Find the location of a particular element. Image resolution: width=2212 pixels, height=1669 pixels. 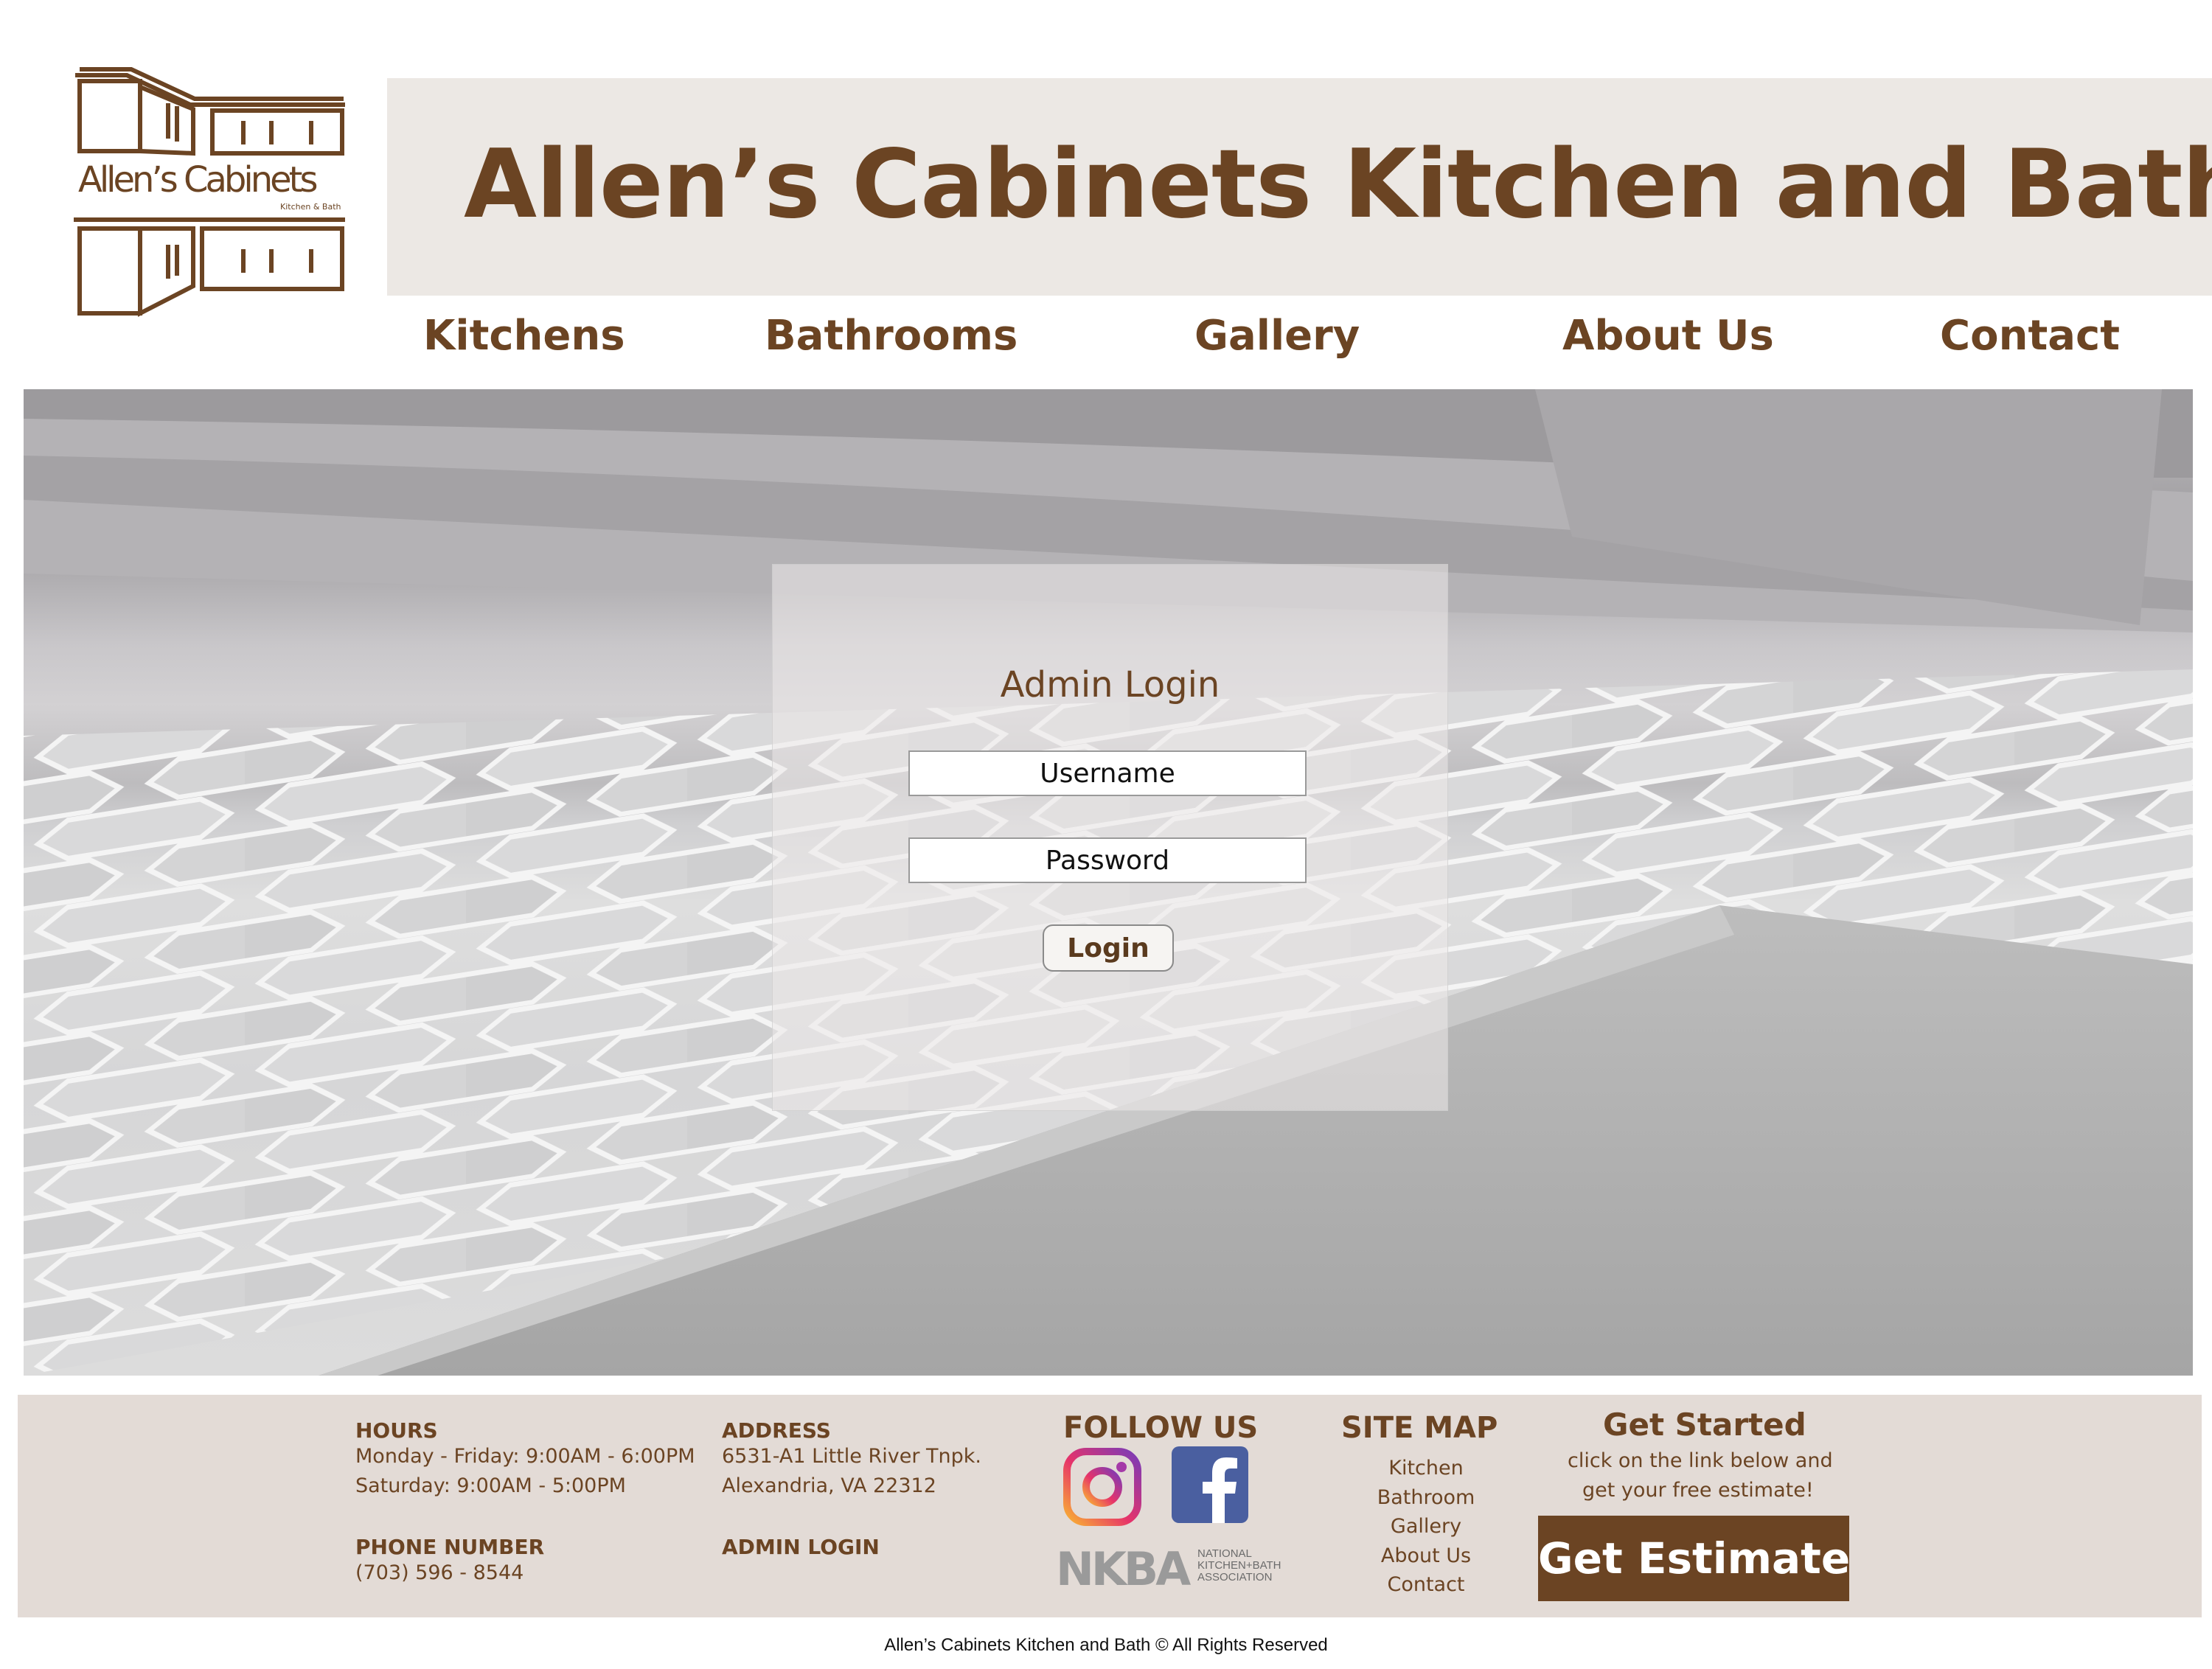

sitemap-gallery: Gallery is located at coordinates (1426, 1526).